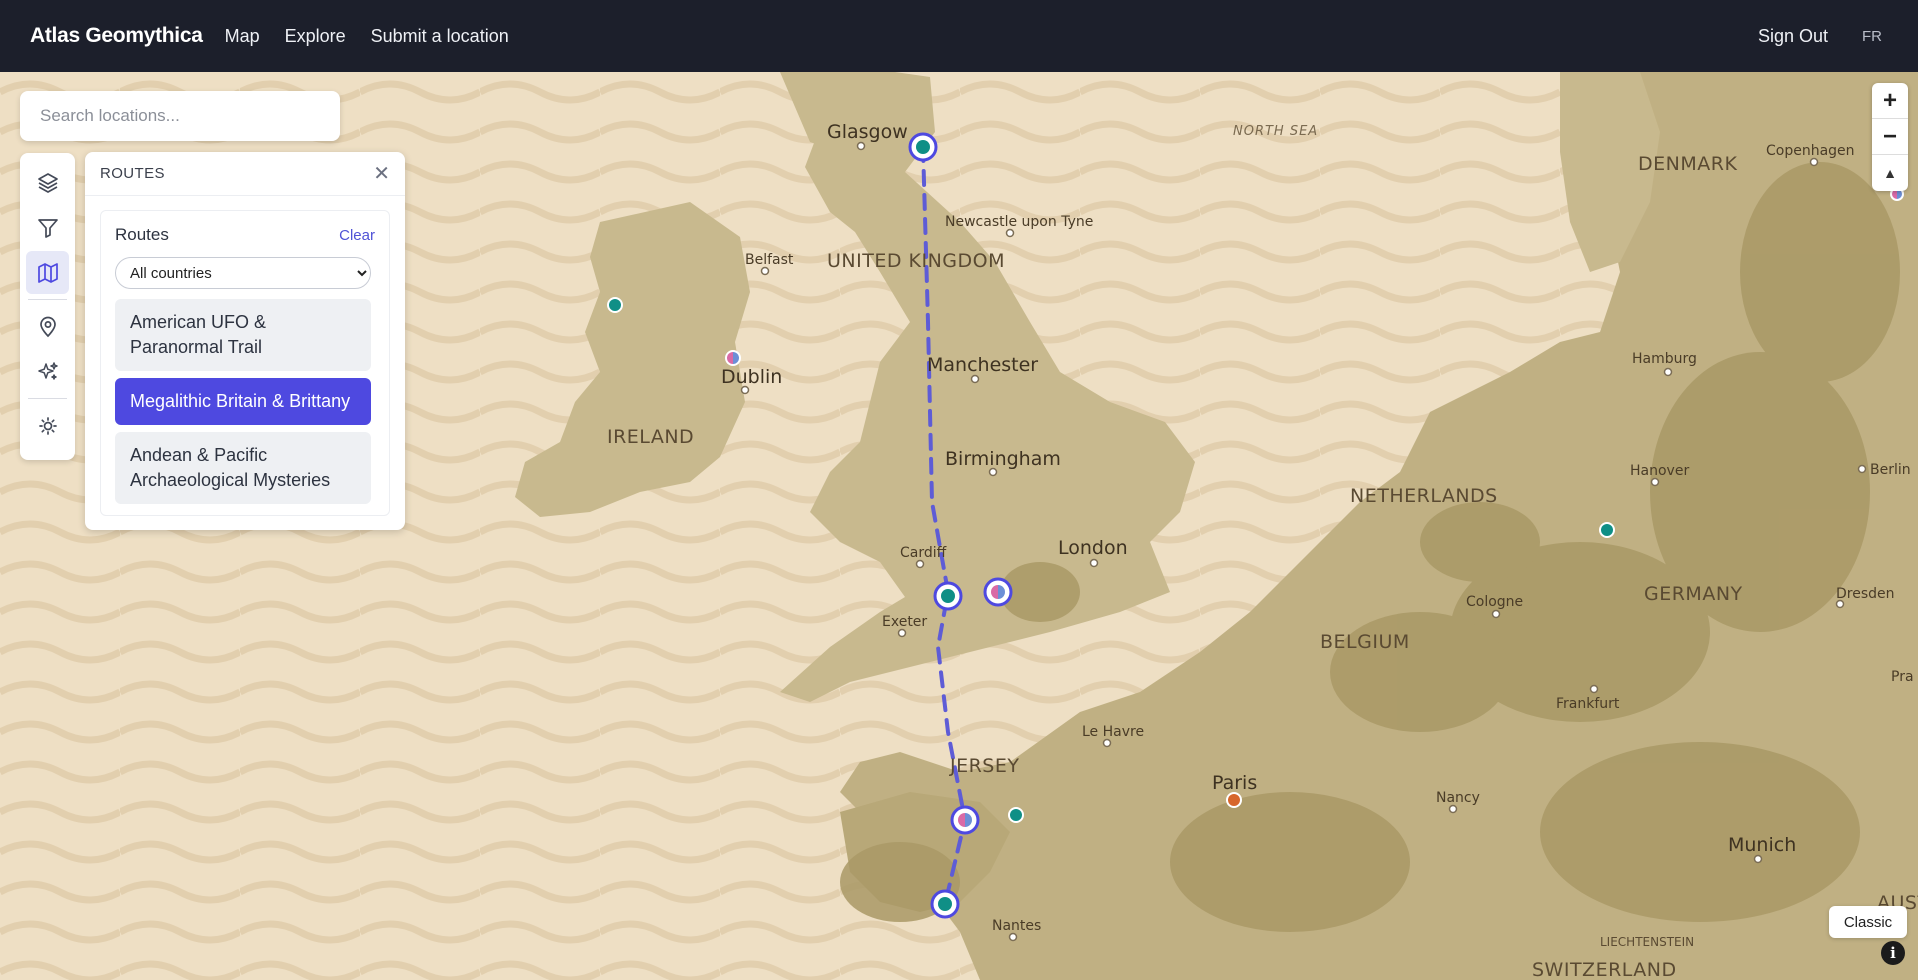 This screenshot has width=1918, height=980. What do you see at coordinates (982, 365) in the screenshot?
I see `label-manchester: Manchester` at bounding box center [982, 365].